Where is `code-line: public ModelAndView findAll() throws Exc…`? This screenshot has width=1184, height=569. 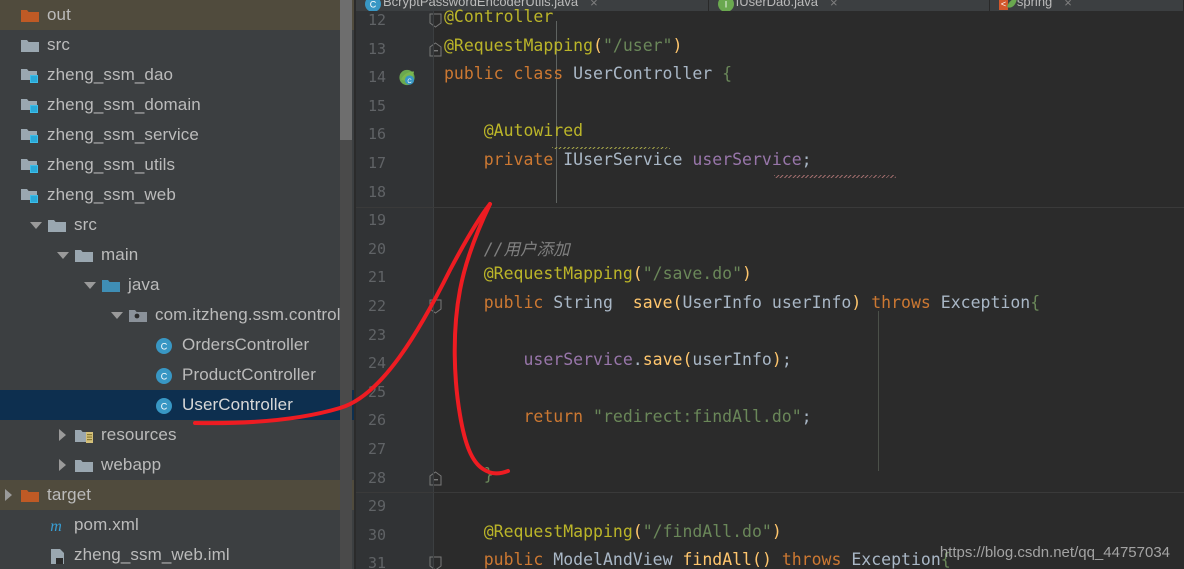 code-line: public ModelAndView findAll() throws Exc… is located at coordinates (697, 559).